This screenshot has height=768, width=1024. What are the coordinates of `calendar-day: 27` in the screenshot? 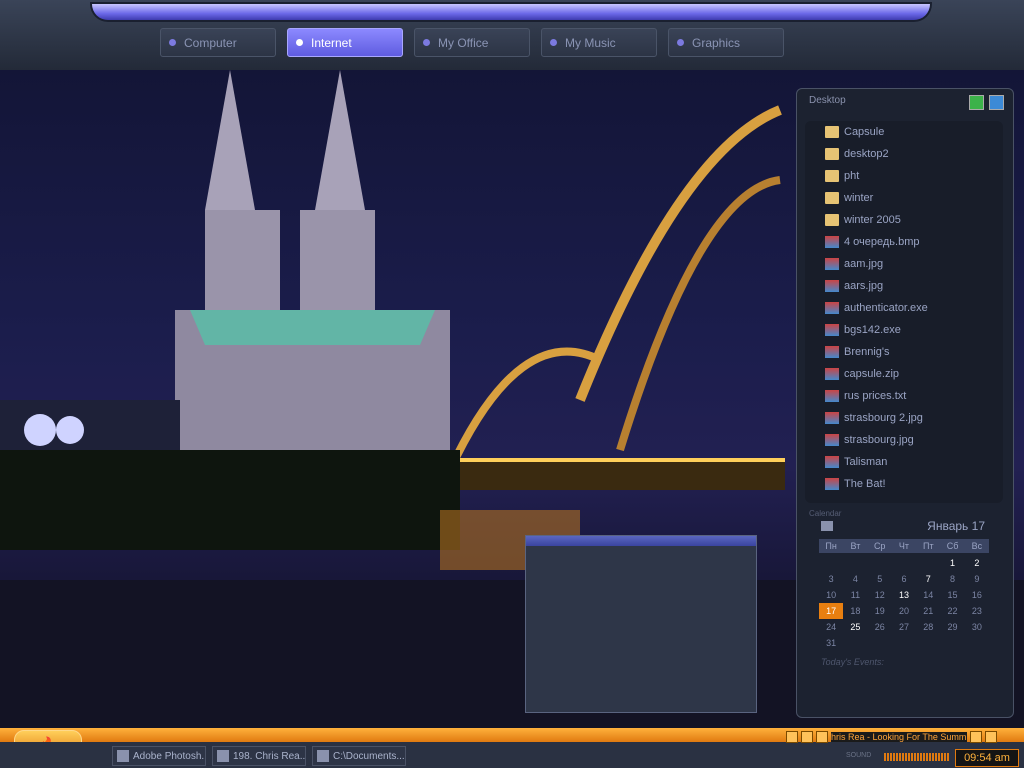 It's located at (904, 627).